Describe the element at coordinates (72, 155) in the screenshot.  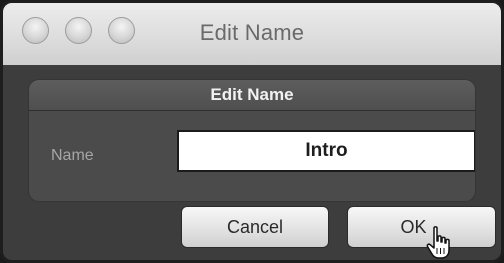
I see `name-label: Name` at that location.